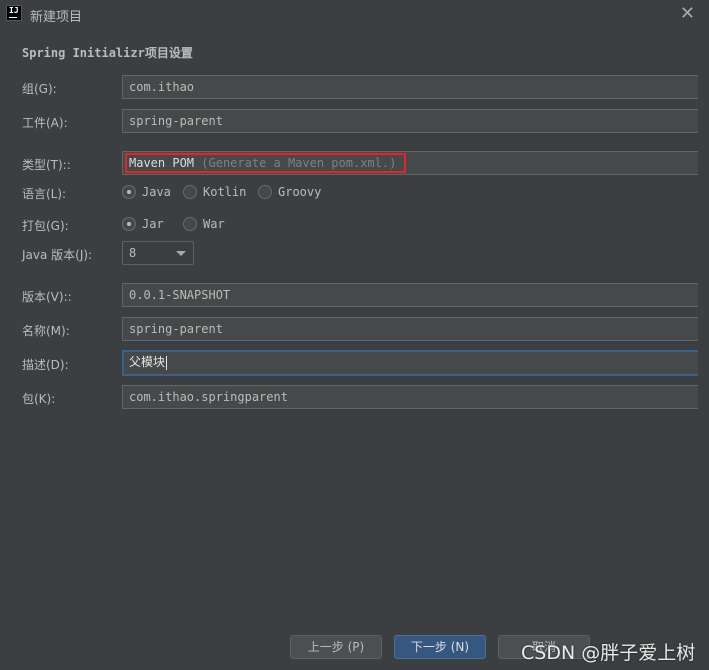 Image resolution: width=709 pixels, height=670 pixels. I want to click on close-icon: ✕, so click(687, 13).